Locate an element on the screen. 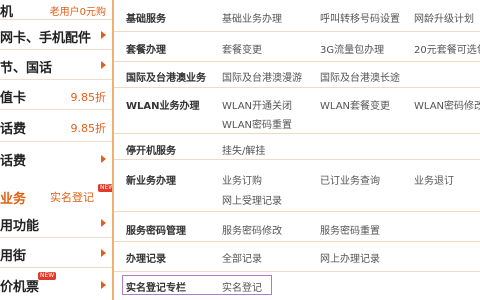 This screenshot has width=480, height=300. table-row: 新业务办理 业务订购 已订业务查询 业务退订 网上受理记录 is located at coordinates (297, 186).